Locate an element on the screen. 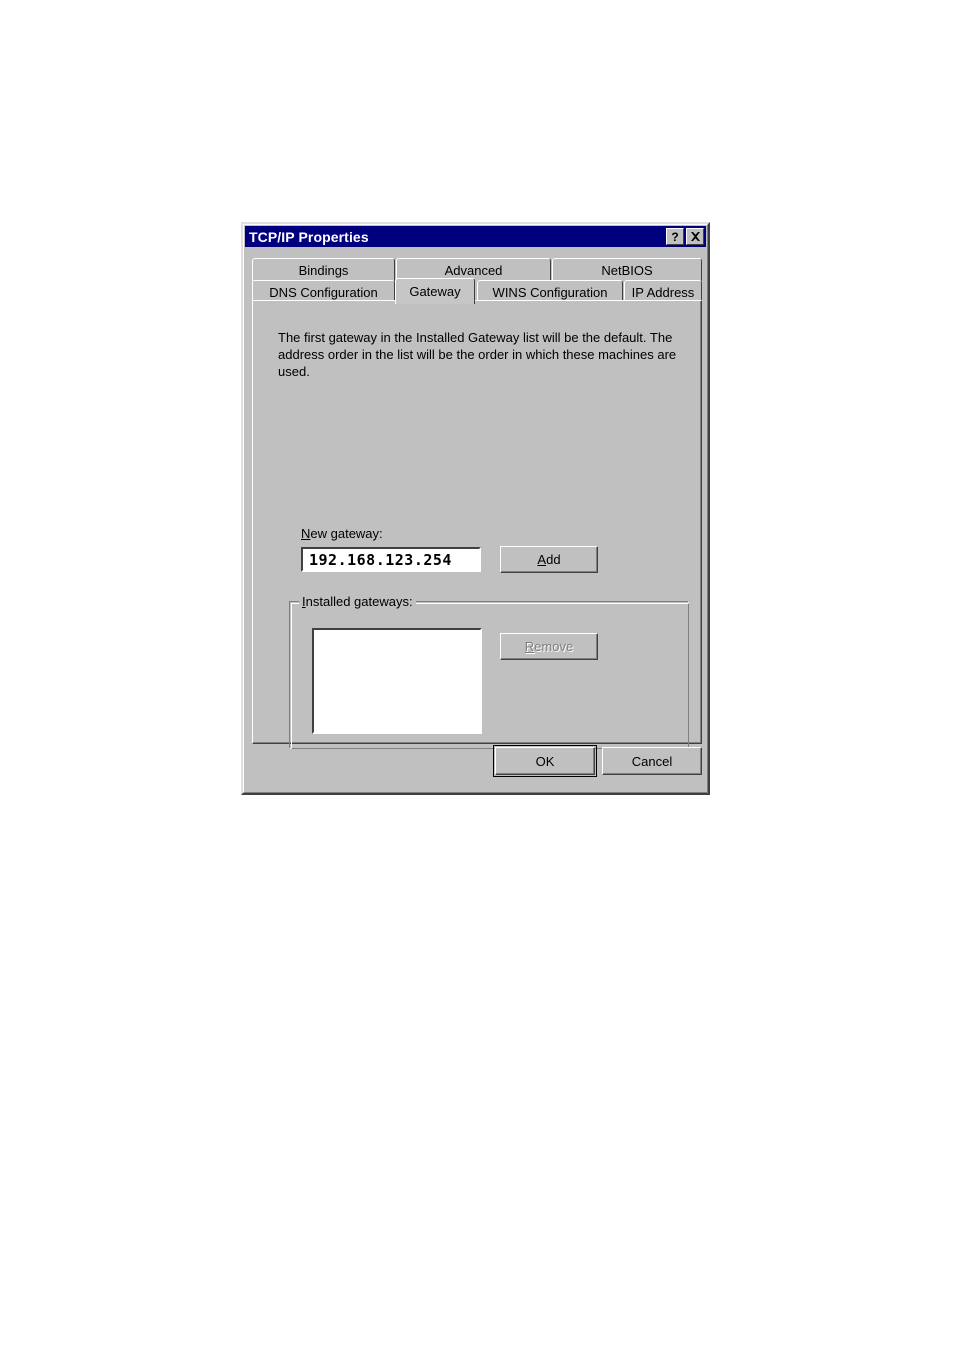  title-bar: TCP/IP Properties ? is located at coordinates (475, 236).